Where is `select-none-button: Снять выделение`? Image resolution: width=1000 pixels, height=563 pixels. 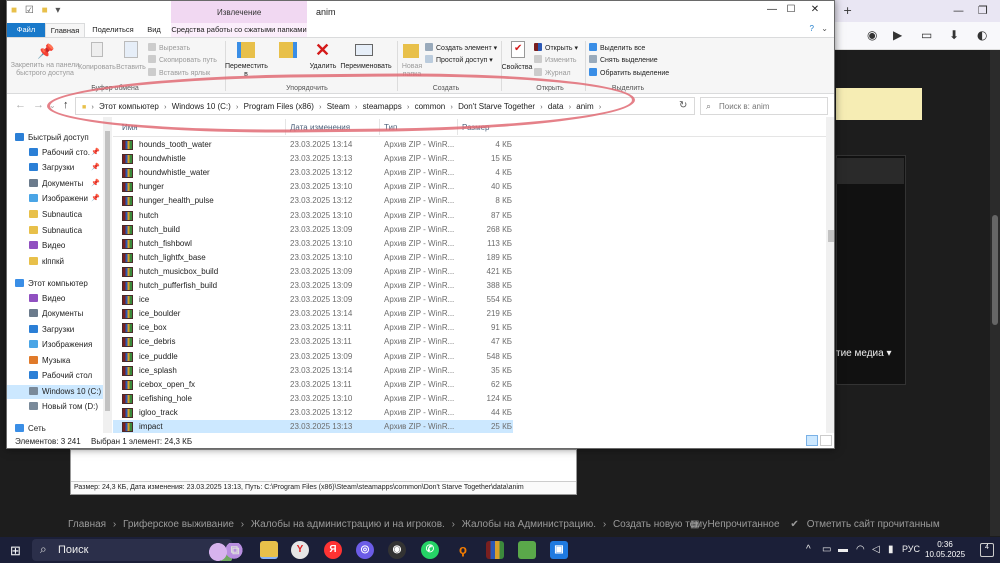 select-none-button: Снять выделение is located at coordinates (623, 59).